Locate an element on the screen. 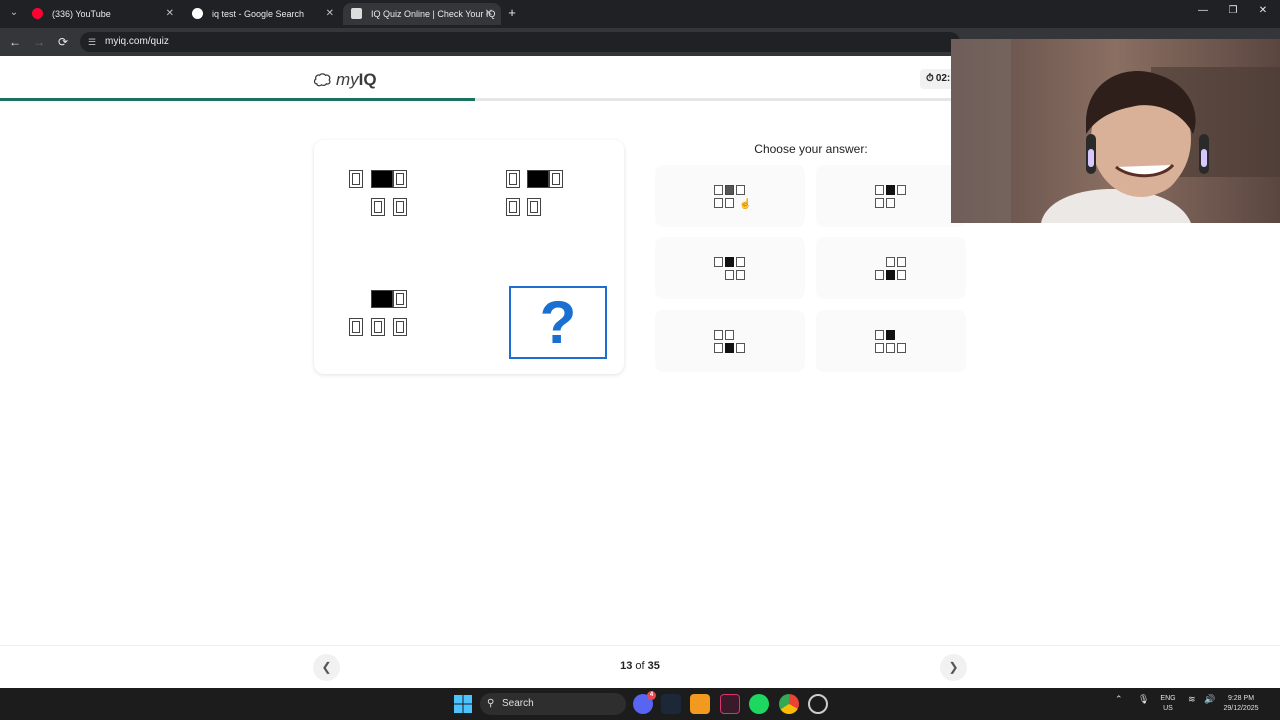 Image resolution: width=1280 pixels, height=720 pixels. steam-icon is located at coordinates (671, 704).